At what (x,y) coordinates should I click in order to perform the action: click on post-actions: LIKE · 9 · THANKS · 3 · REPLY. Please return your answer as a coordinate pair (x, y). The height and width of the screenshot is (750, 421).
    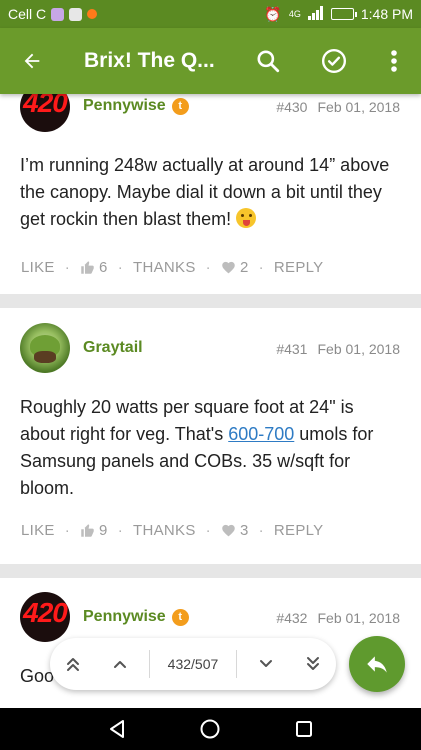
    Looking at the image, I should click on (172, 530).